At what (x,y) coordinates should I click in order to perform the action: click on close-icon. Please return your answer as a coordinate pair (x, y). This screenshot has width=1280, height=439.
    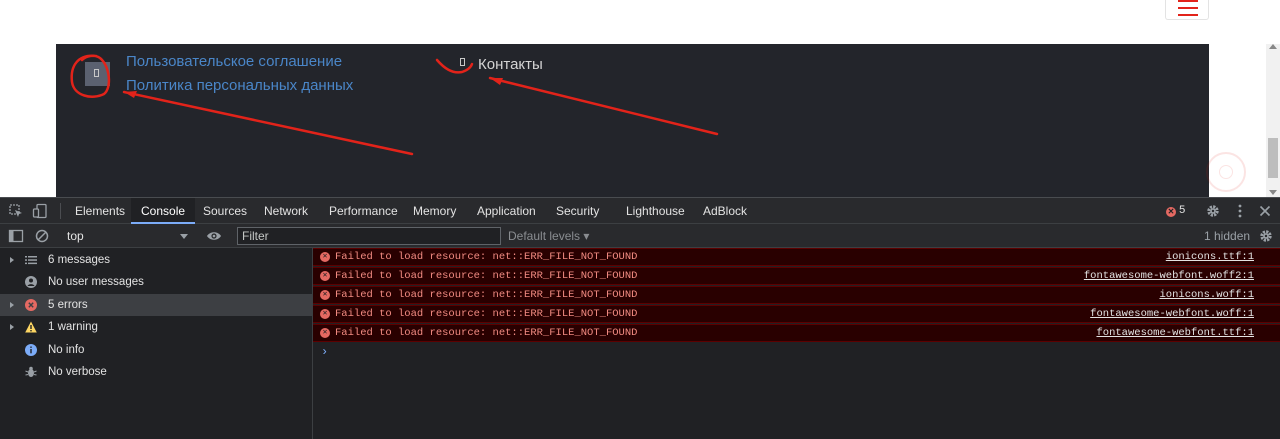
    Looking at the image, I should click on (1265, 211).